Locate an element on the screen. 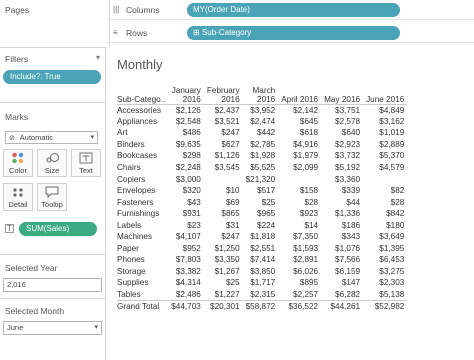  mark-size-button: Size is located at coordinates (52, 163).